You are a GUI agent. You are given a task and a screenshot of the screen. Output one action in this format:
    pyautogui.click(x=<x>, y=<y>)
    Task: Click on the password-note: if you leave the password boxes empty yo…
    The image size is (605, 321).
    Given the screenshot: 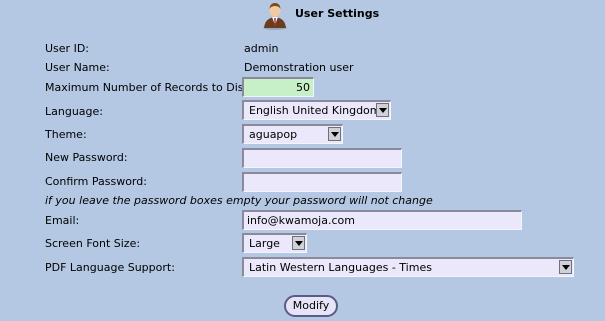 What is the action you would take?
    pyautogui.click(x=239, y=200)
    